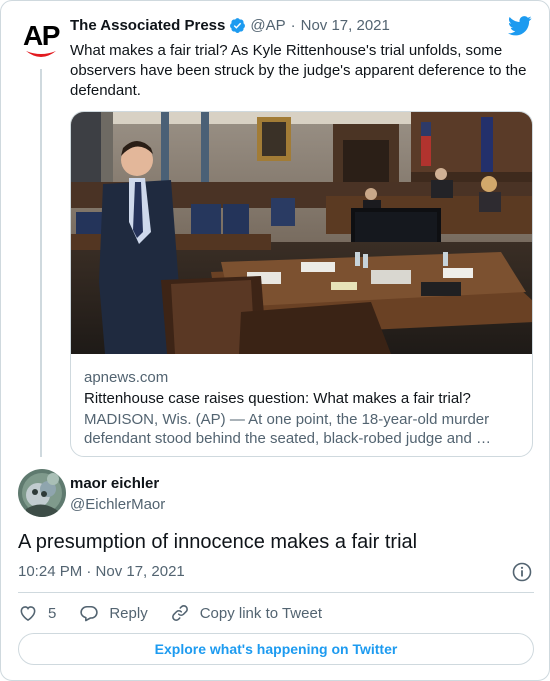 The height and width of the screenshot is (681, 550). What do you see at coordinates (117, 504) in the screenshot?
I see `reply-handle: @EichlerMaor` at bounding box center [117, 504].